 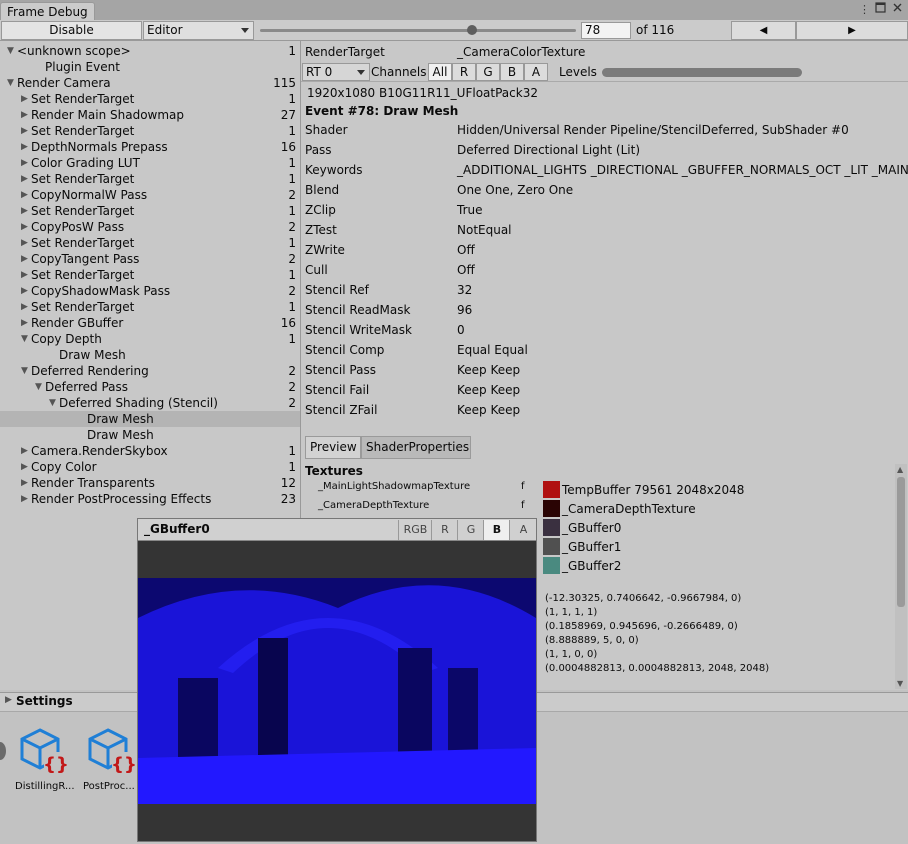 What do you see at coordinates (150, 83) in the screenshot?
I see `tree-row: ▼ Render Camera 115` at bounding box center [150, 83].